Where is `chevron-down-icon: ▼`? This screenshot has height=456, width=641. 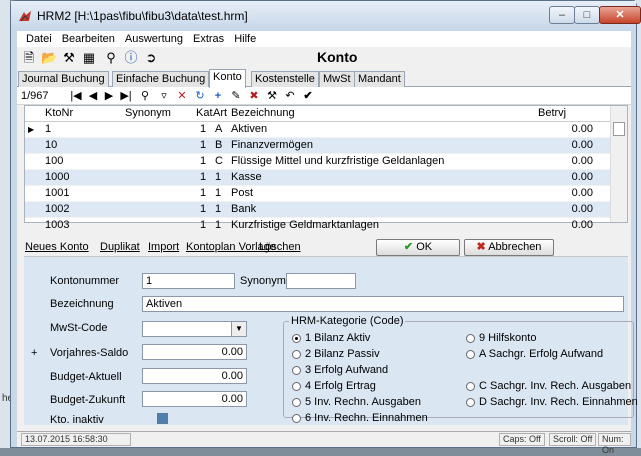 chevron-down-icon: ▼ is located at coordinates (238, 329).